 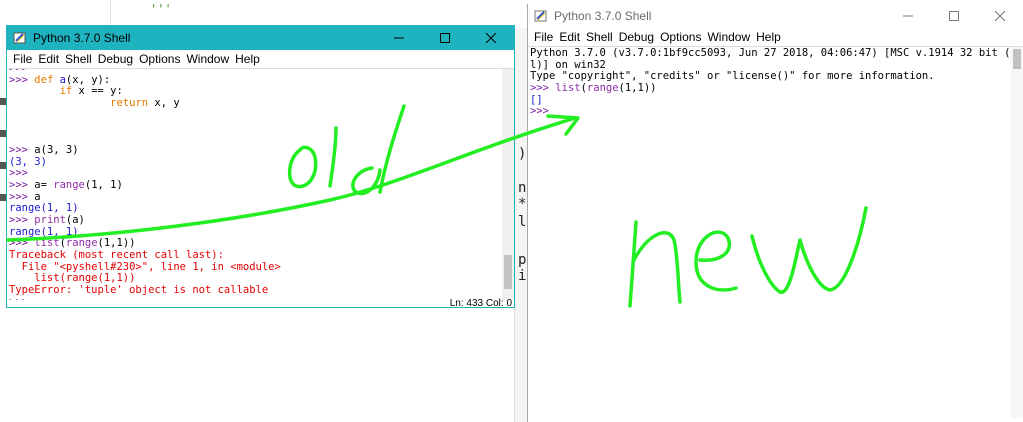 What do you see at coordinates (50, 219) in the screenshot?
I see `shell-token: print` at bounding box center [50, 219].